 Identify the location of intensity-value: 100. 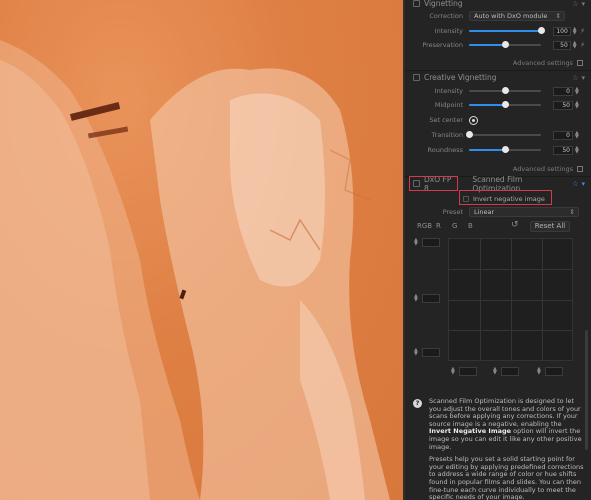
(562, 31).